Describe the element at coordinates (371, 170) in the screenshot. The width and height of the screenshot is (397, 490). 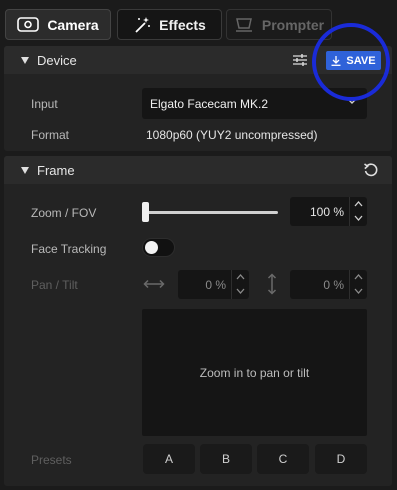
I see `reset-icon` at that location.